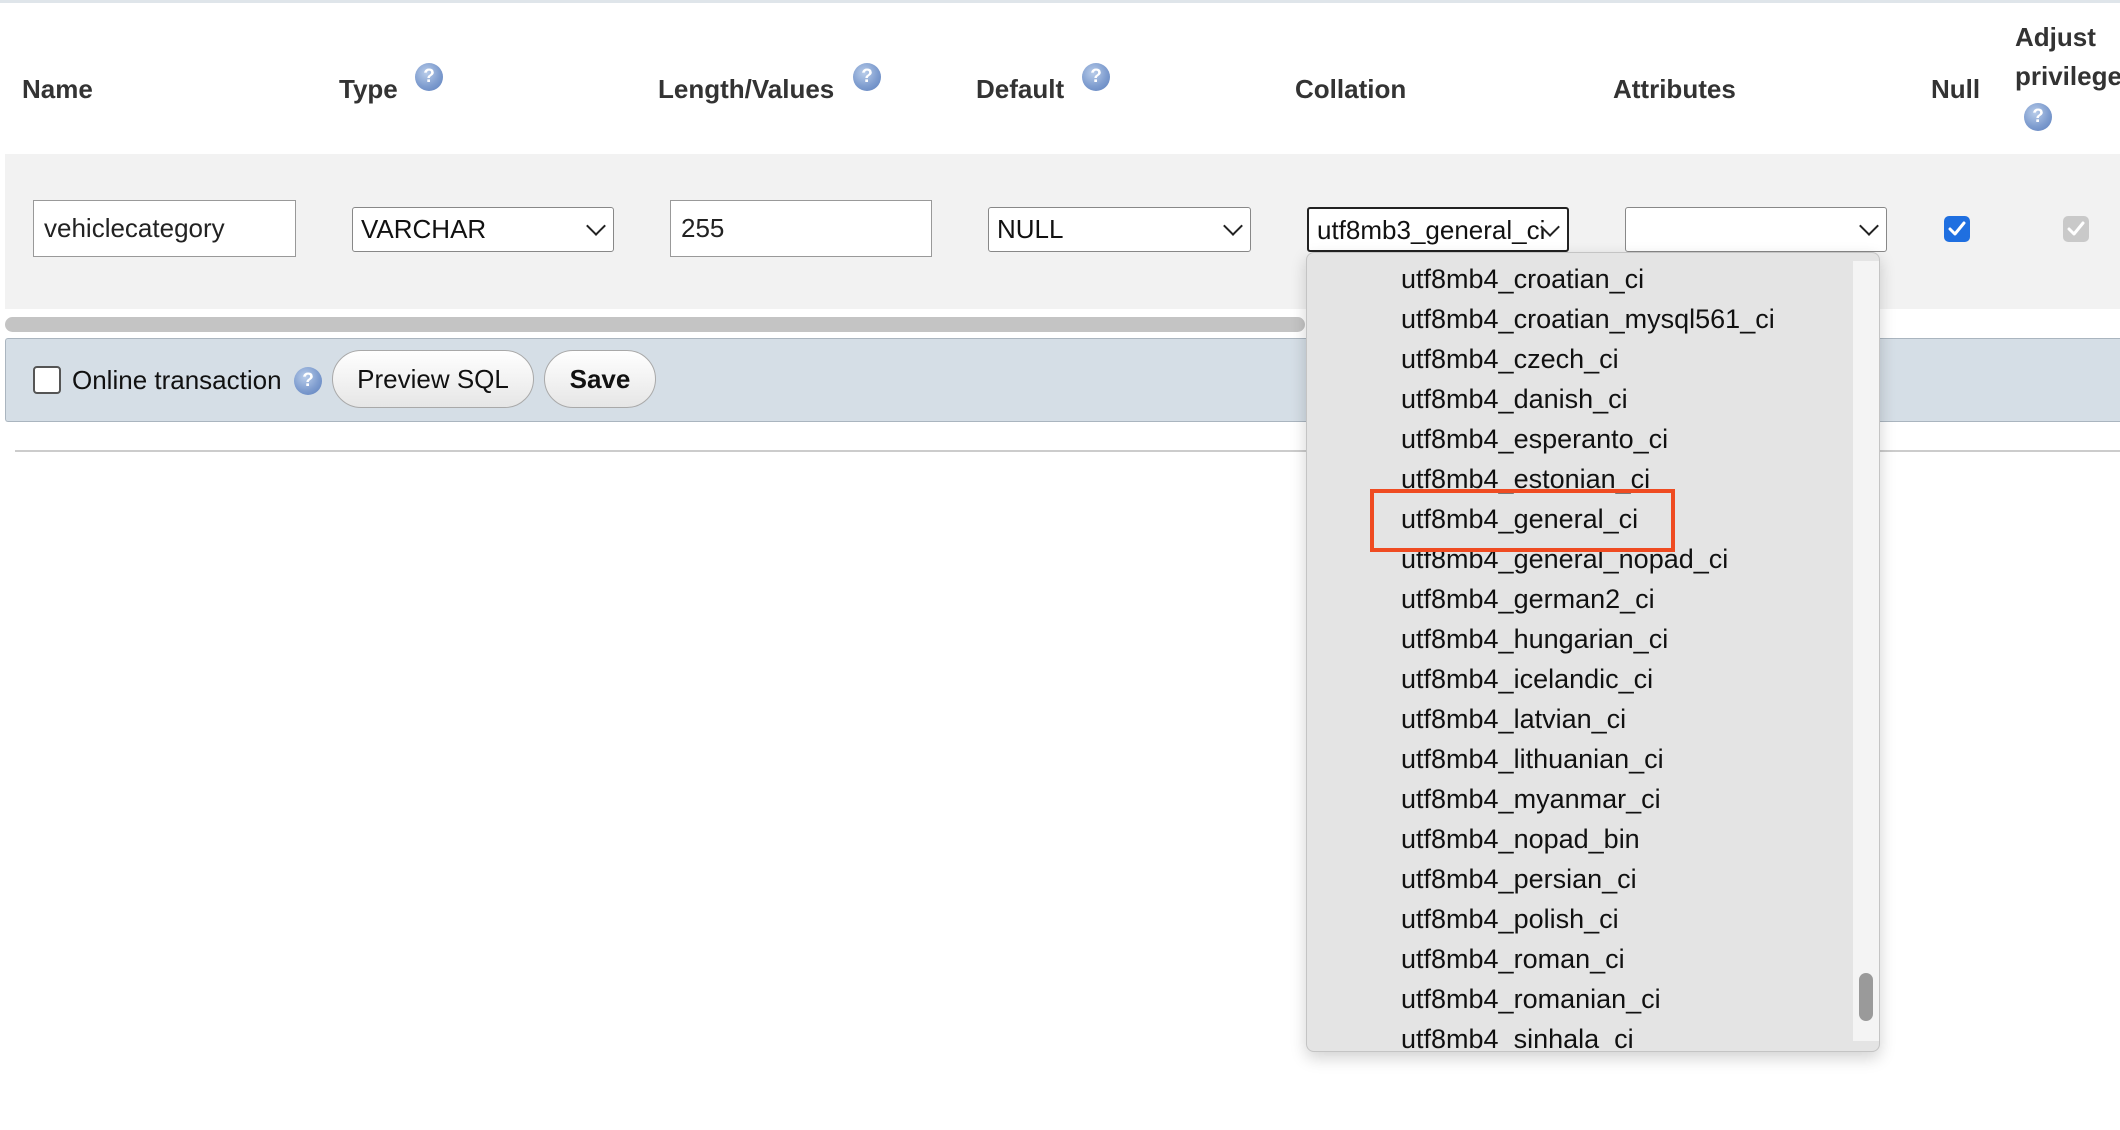 The height and width of the screenshot is (1130, 2120). Describe the element at coordinates (1030, 229) in the screenshot. I see `default-select-value: NULL` at that location.